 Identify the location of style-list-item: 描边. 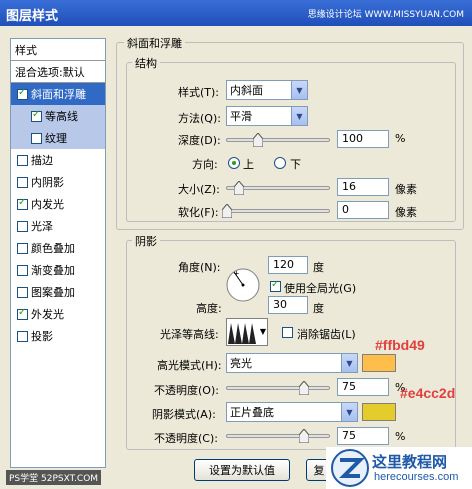
(58, 160).